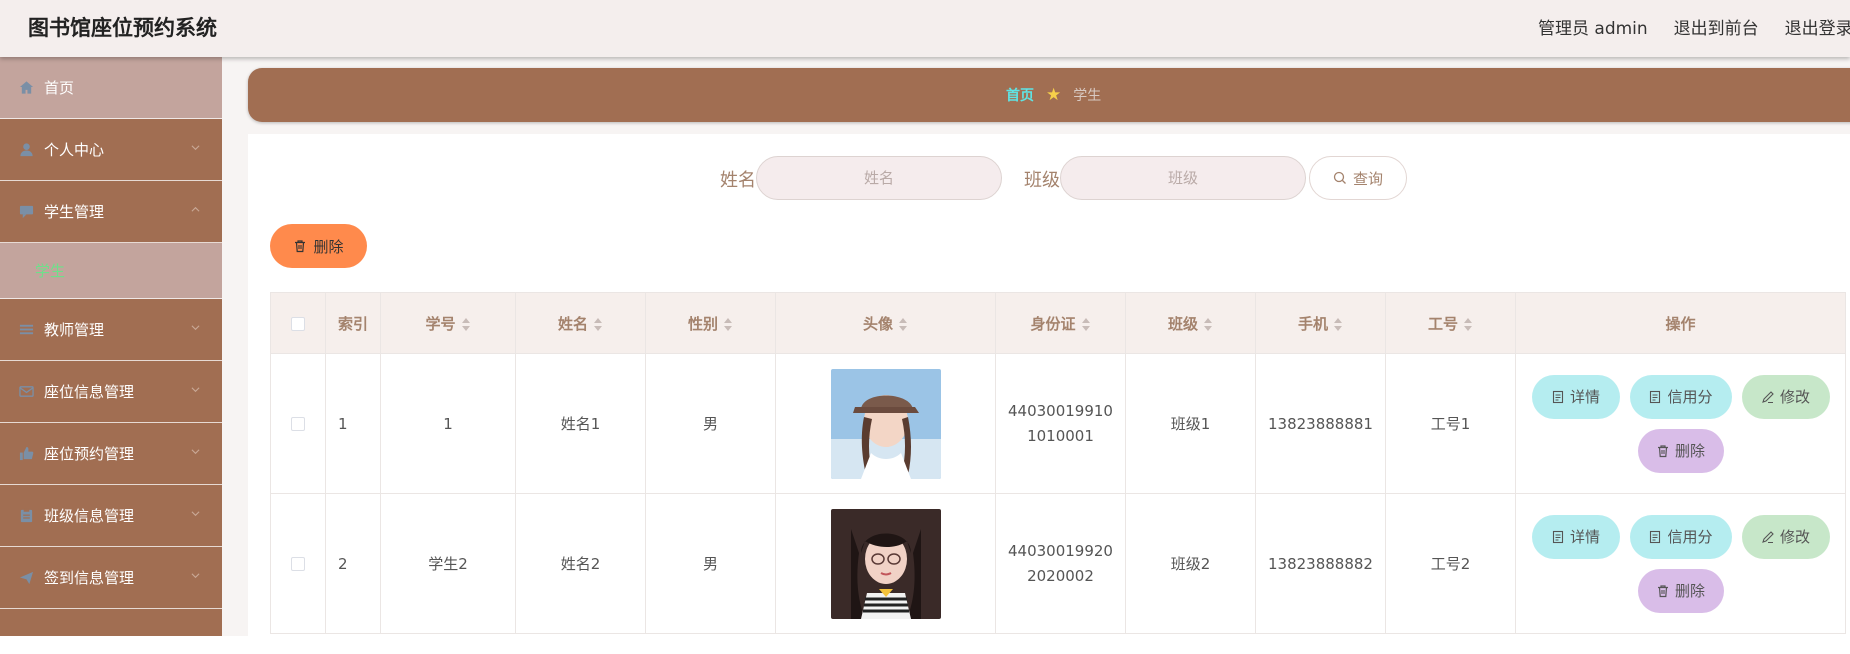  What do you see at coordinates (74, 330) in the screenshot?
I see `sidebar-item-label: 教师管理` at bounding box center [74, 330].